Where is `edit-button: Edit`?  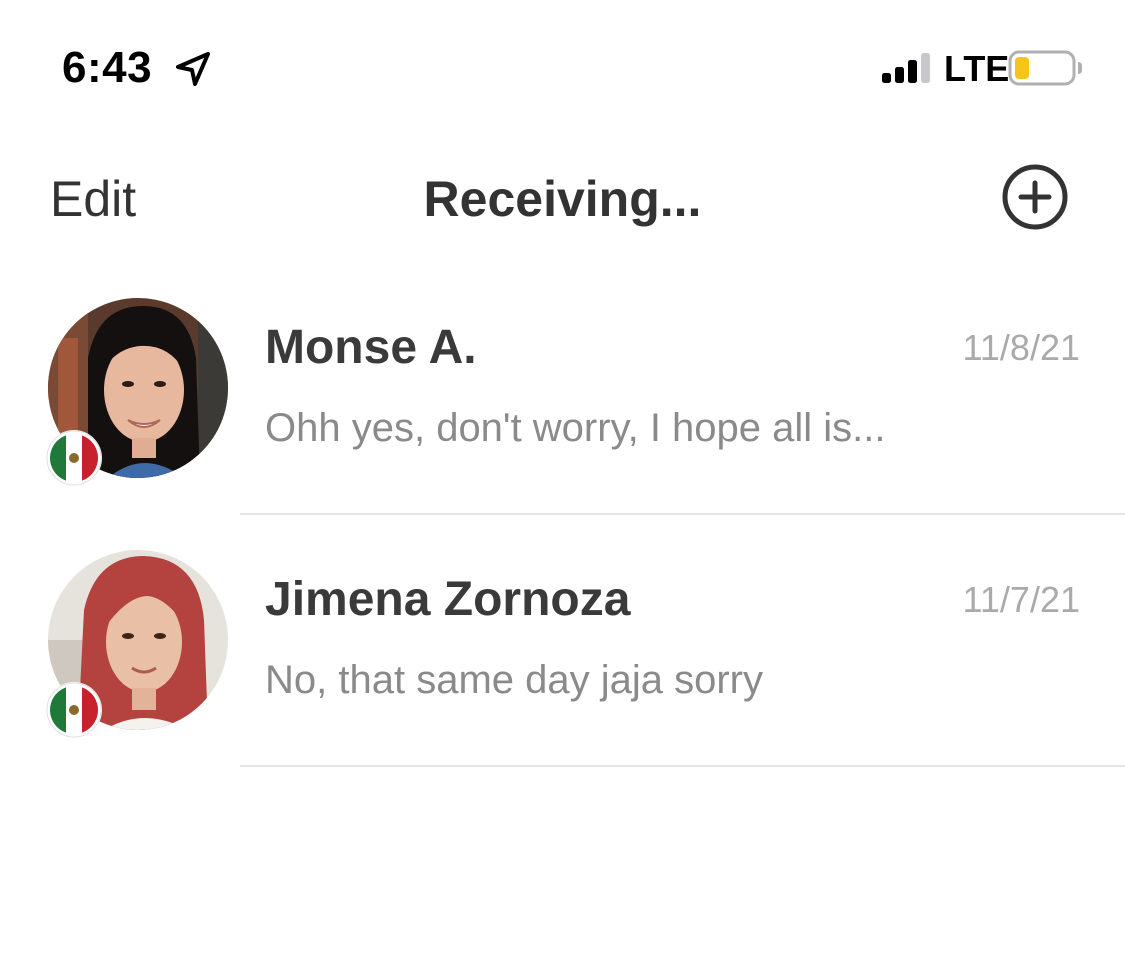
edit-button: Edit is located at coordinates (93, 199).